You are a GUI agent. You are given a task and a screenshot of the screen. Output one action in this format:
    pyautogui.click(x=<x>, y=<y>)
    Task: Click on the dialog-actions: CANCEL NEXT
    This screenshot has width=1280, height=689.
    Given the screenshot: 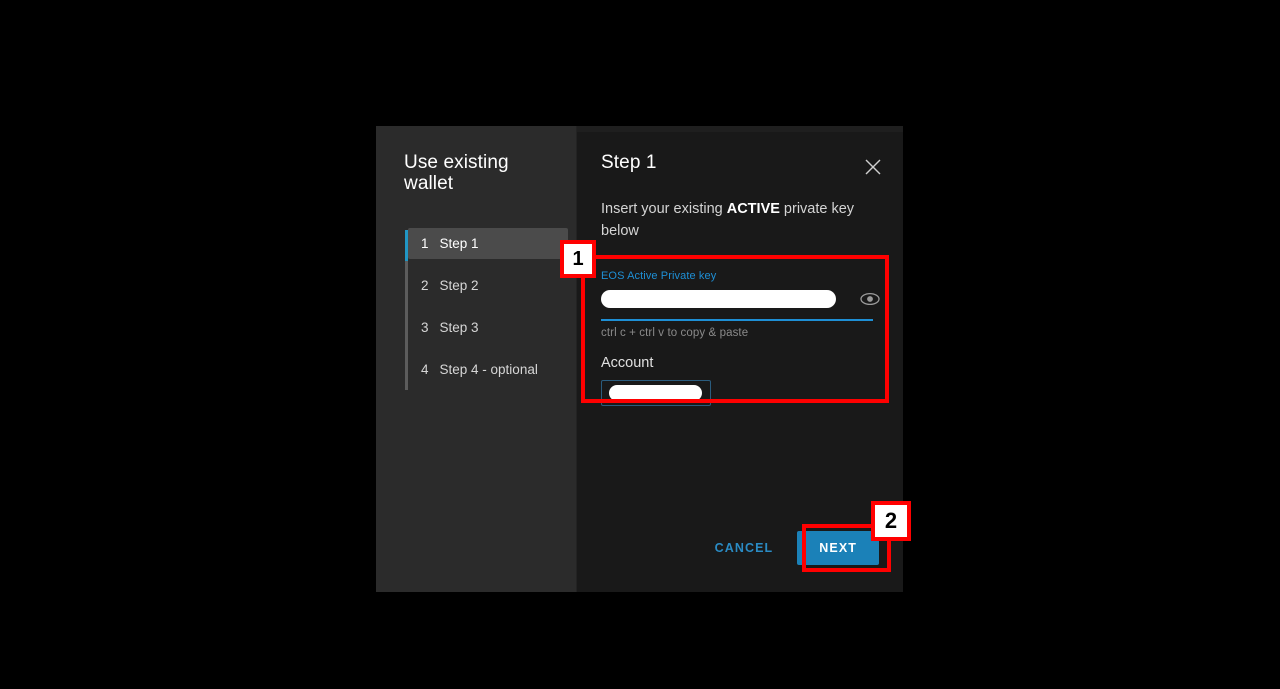 What is the action you would take?
    pyautogui.click(x=796, y=548)
    